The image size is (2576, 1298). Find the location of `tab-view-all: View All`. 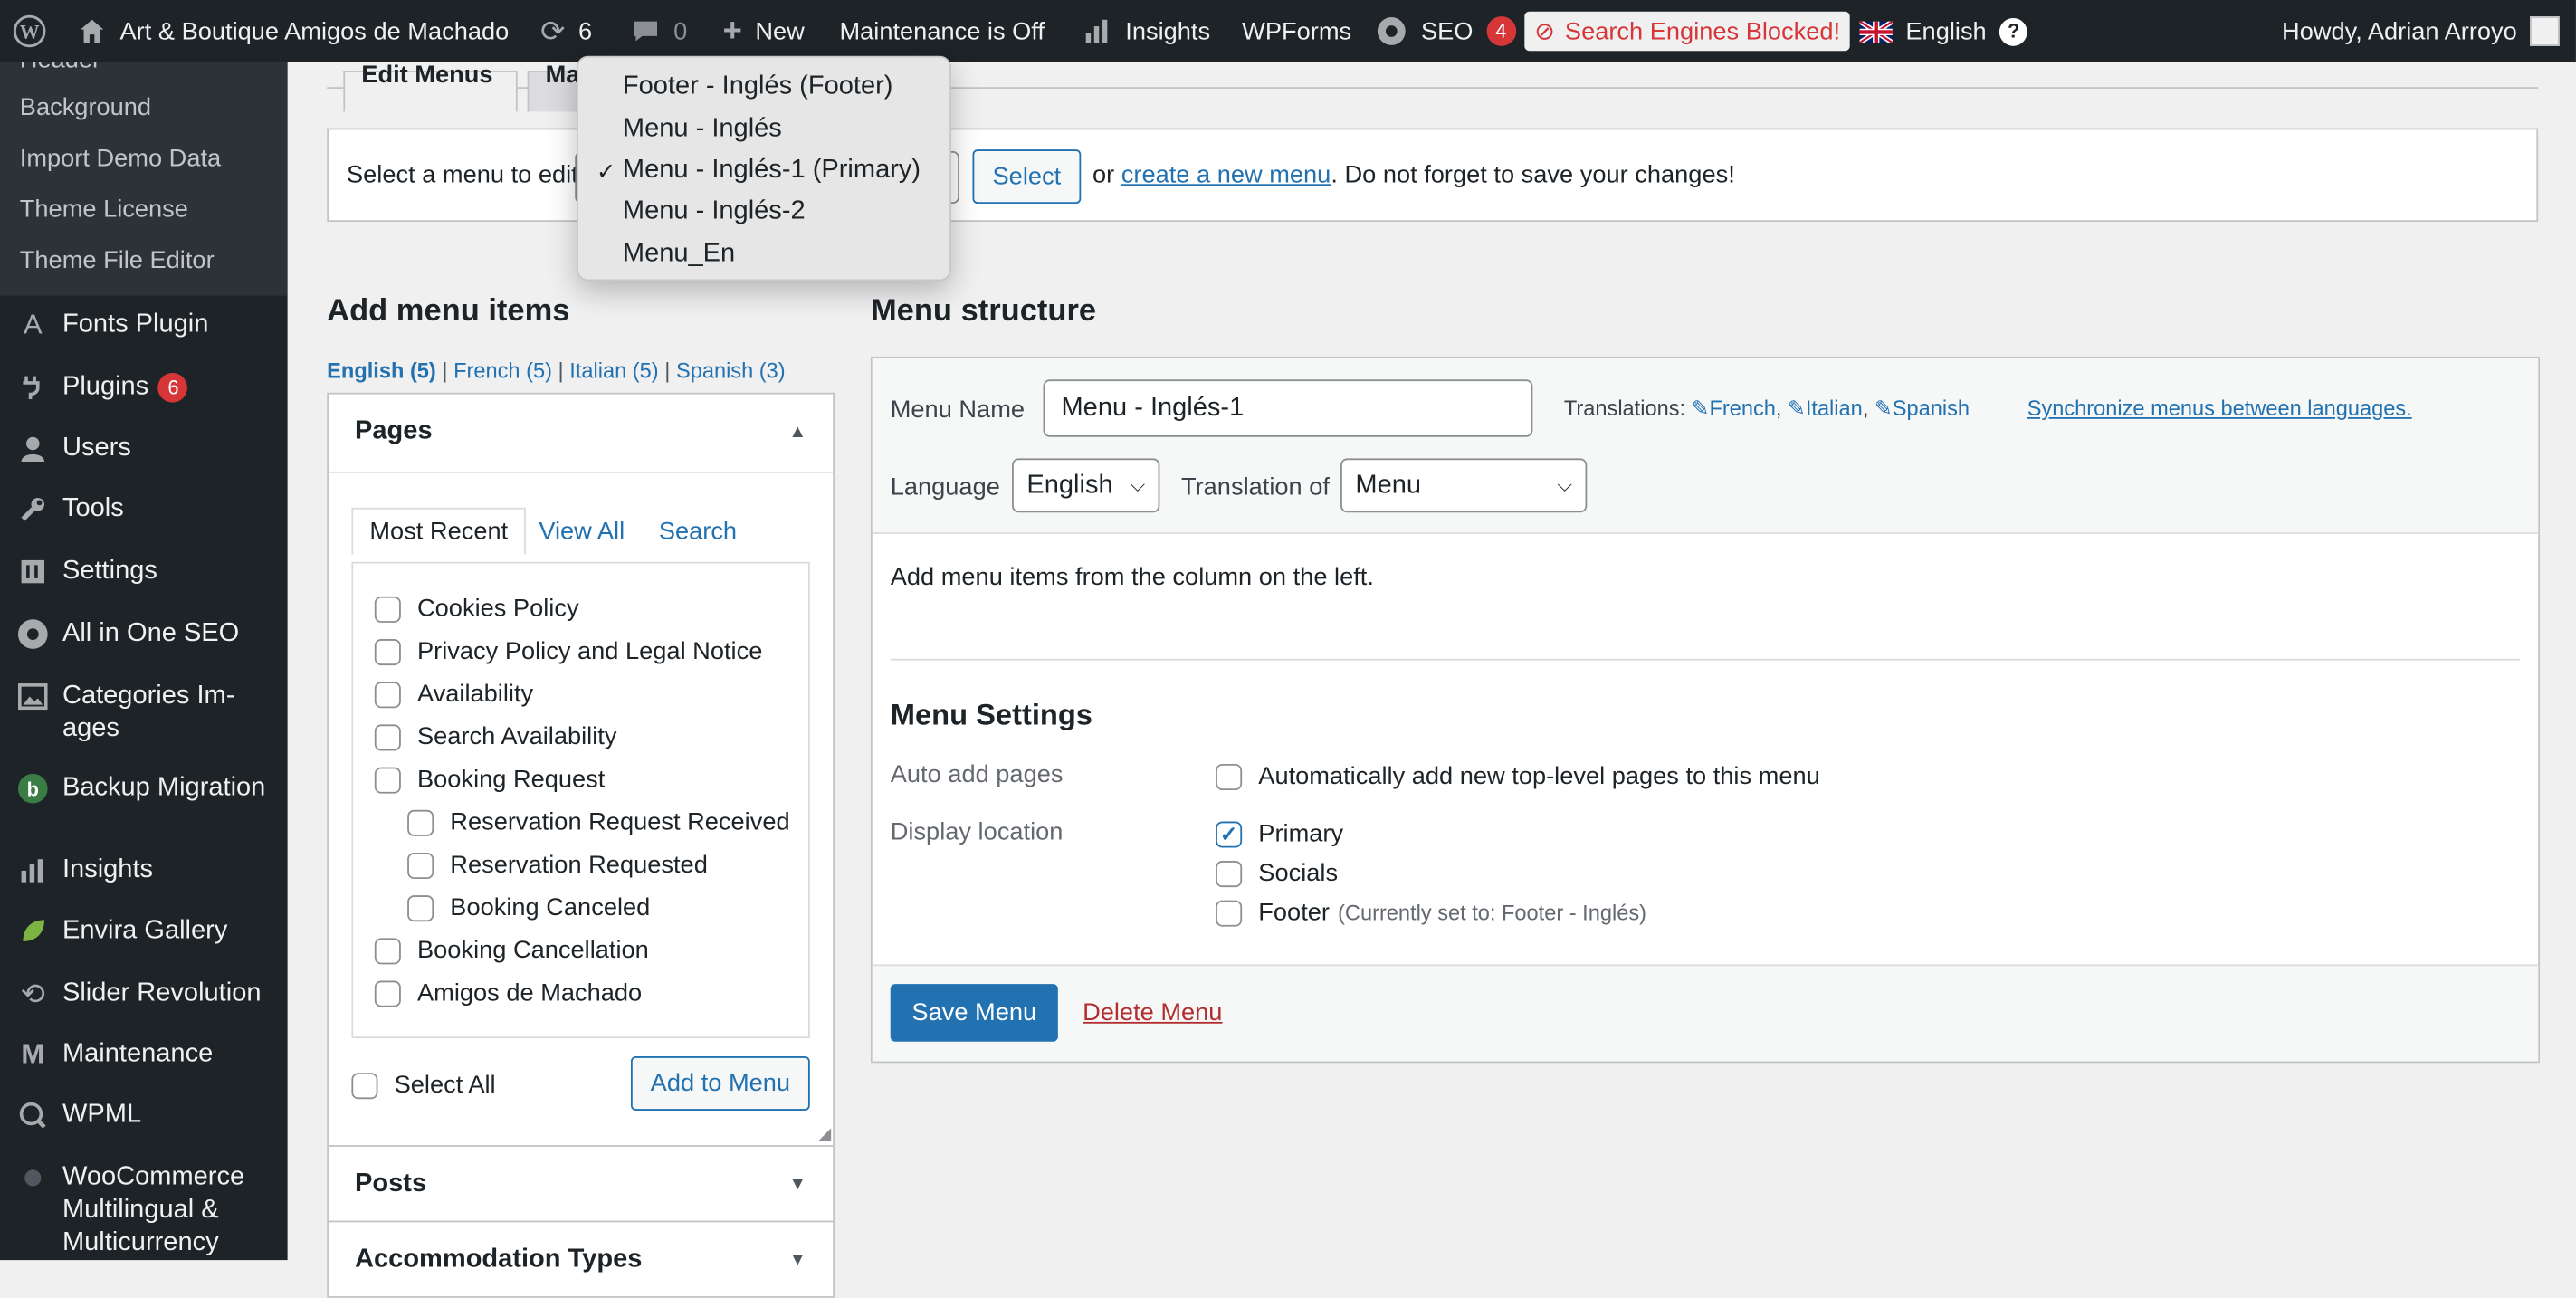

tab-view-all: View All is located at coordinates (582, 532).